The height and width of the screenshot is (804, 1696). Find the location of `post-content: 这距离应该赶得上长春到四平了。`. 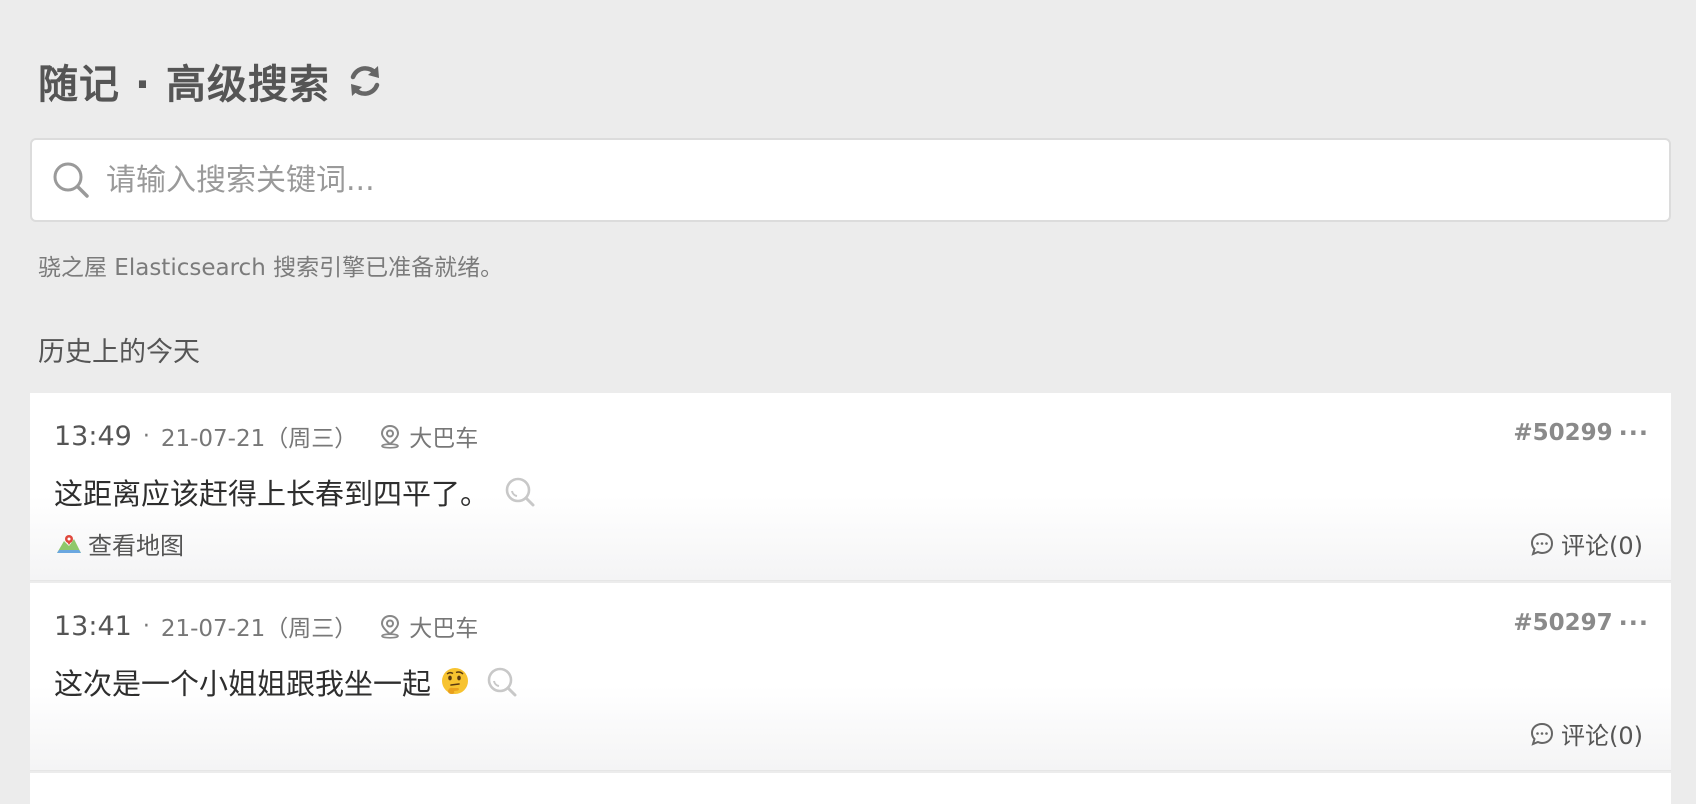

post-content: 这距离应该赶得上长春到四平了。 is located at coordinates (295, 492).